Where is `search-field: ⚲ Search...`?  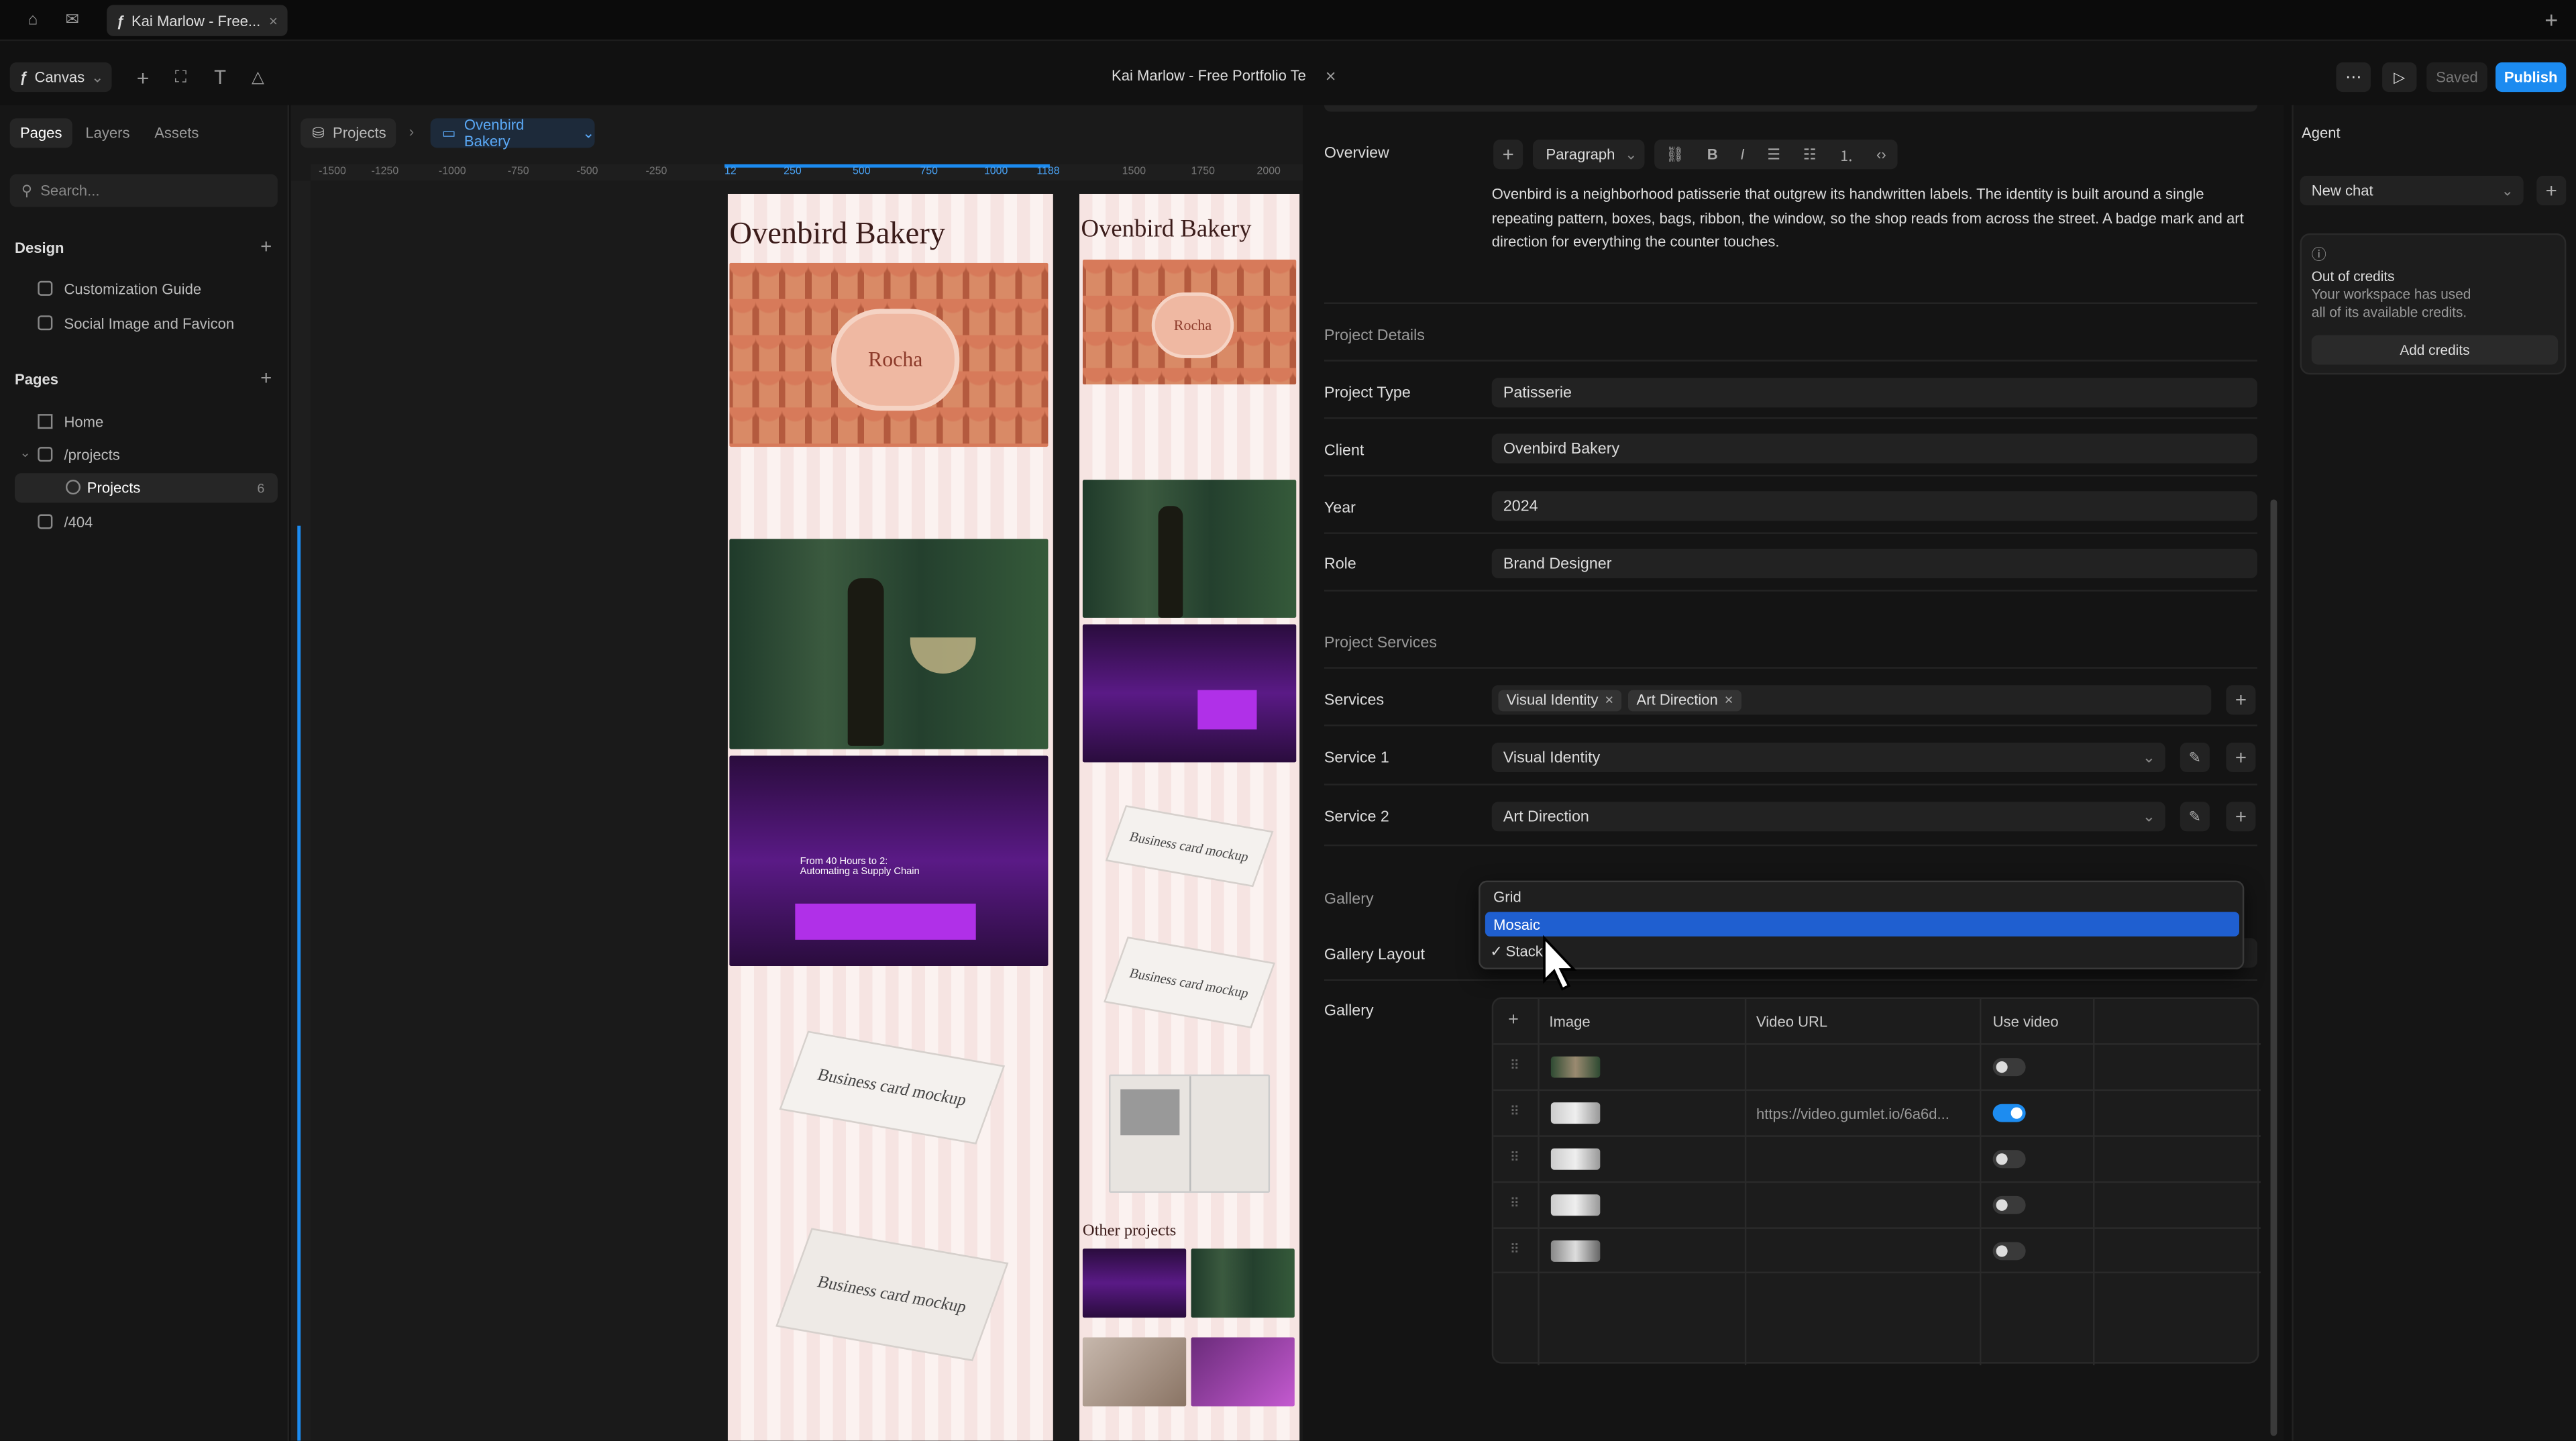
search-field: ⚲ Search... is located at coordinates (143, 190).